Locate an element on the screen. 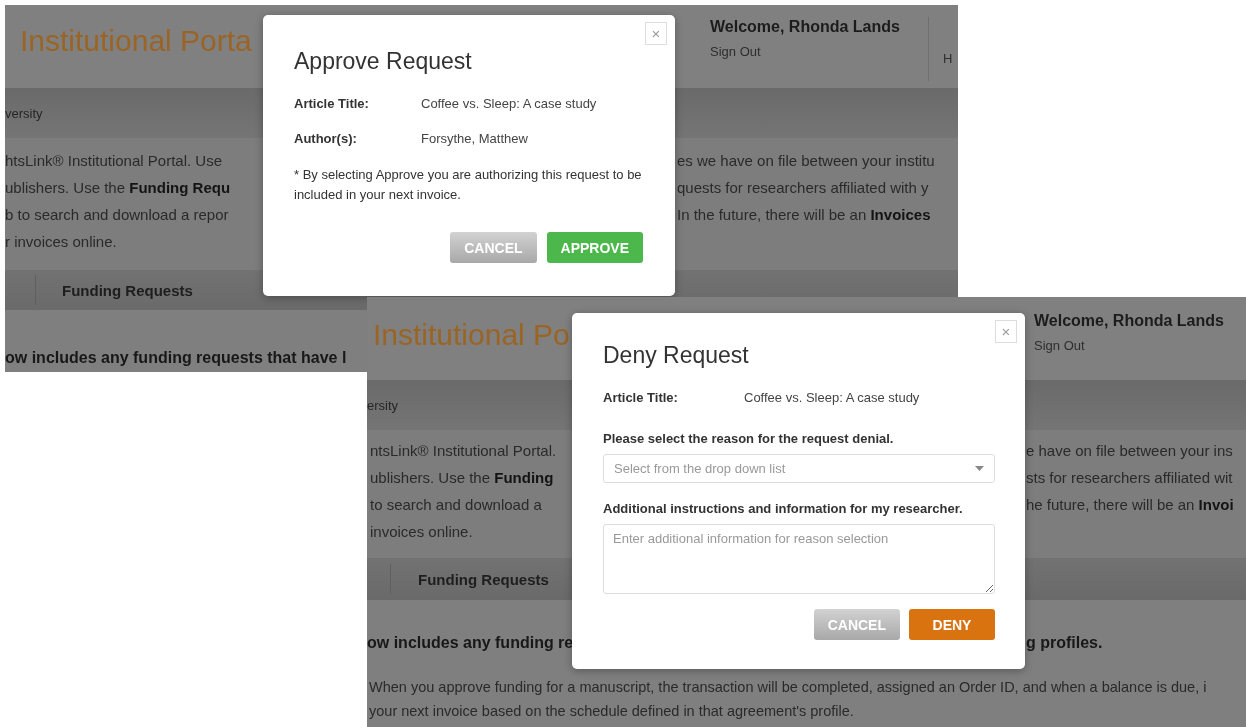  field-value: Forsythe, Matthew is located at coordinates (474, 139).